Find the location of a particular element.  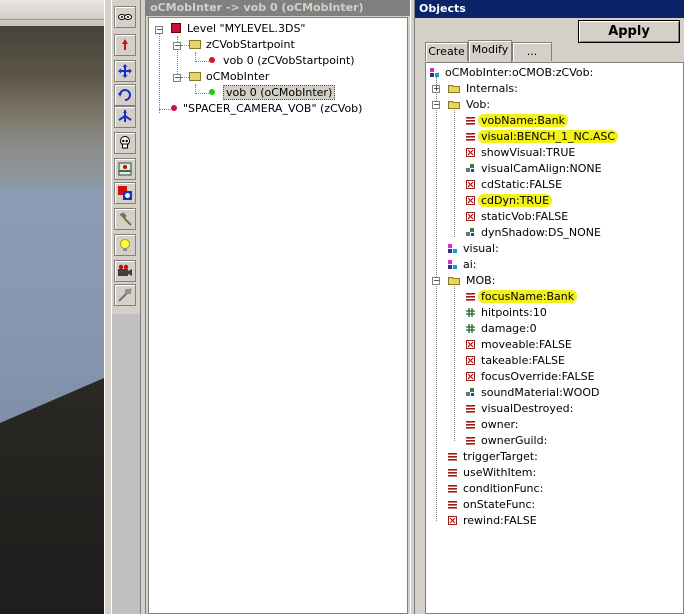

red-dot-icon is located at coordinates (212, 60).